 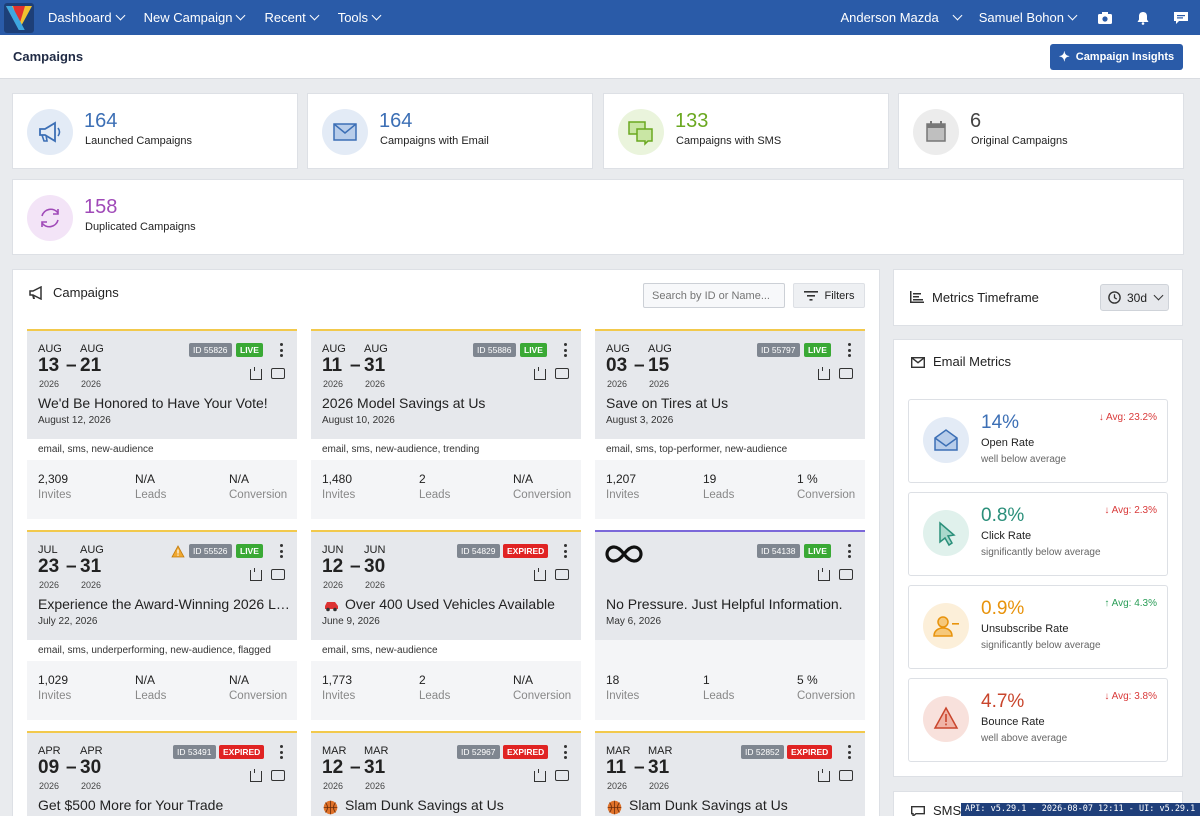 What do you see at coordinates (337, 479) in the screenshot?
I see `invites-value: 1,480` at bounding box center [337, 479].